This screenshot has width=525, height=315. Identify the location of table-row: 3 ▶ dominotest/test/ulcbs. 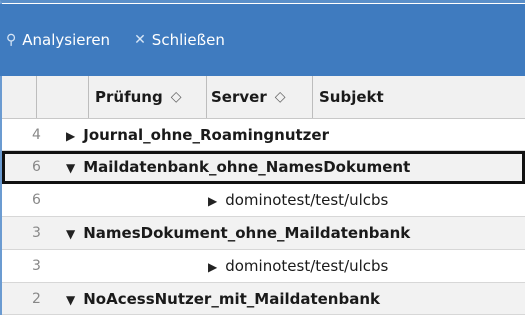
(263, 266).